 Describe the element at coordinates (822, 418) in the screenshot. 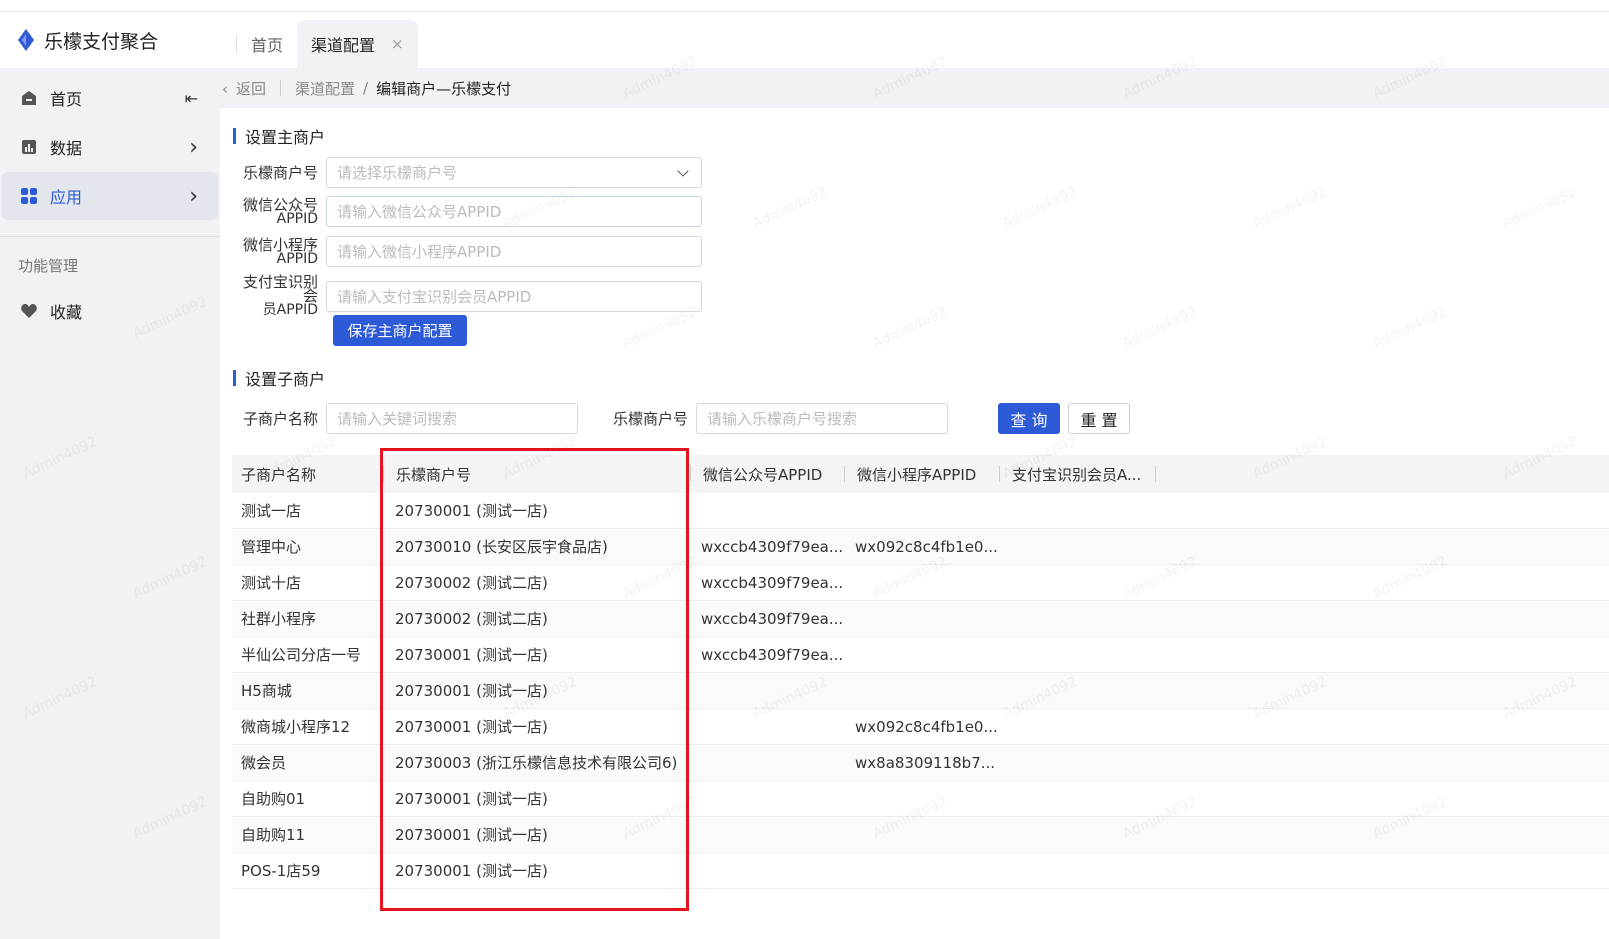

I see `sub-merchant-no-search-input: 请输入乐檬商户号搜索` at that location.